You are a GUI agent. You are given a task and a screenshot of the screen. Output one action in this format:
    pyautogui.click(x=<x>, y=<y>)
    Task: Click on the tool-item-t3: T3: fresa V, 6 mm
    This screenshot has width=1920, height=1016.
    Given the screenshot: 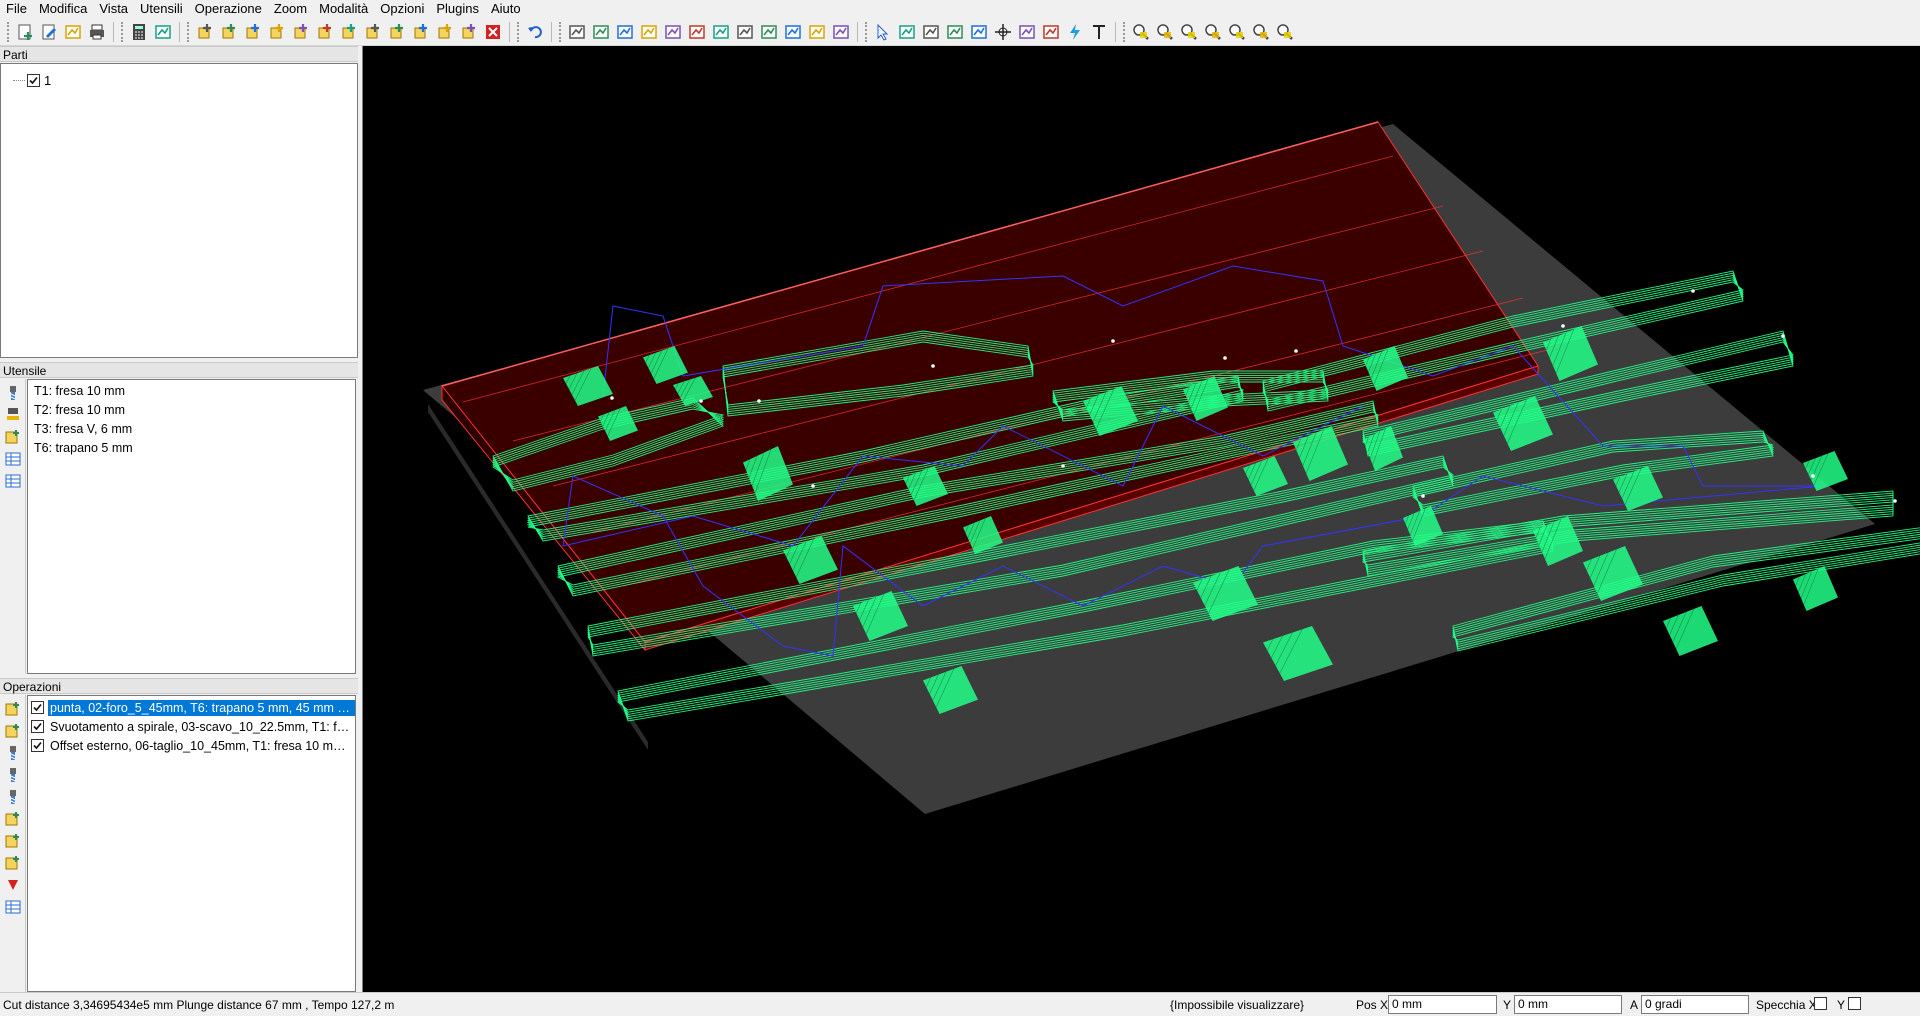 What is the action you would take?
    pyautogui.click(x=191, y=429)
    